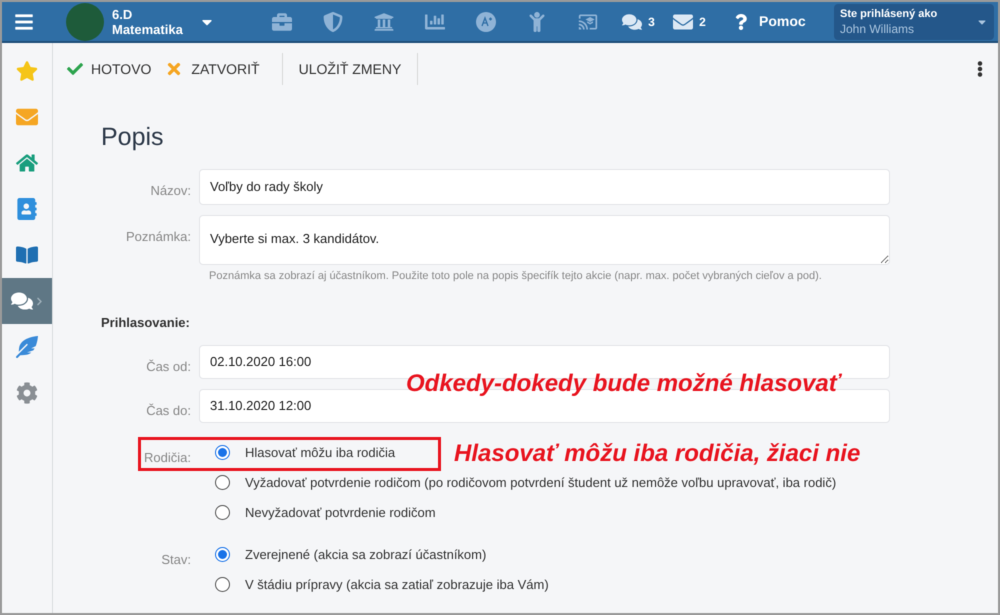 This screenshot has height=615, width=1000. What do you see at coordinates (536, 22) in the screenshot?
I see `children-icon` at bounding box center [536, 22].